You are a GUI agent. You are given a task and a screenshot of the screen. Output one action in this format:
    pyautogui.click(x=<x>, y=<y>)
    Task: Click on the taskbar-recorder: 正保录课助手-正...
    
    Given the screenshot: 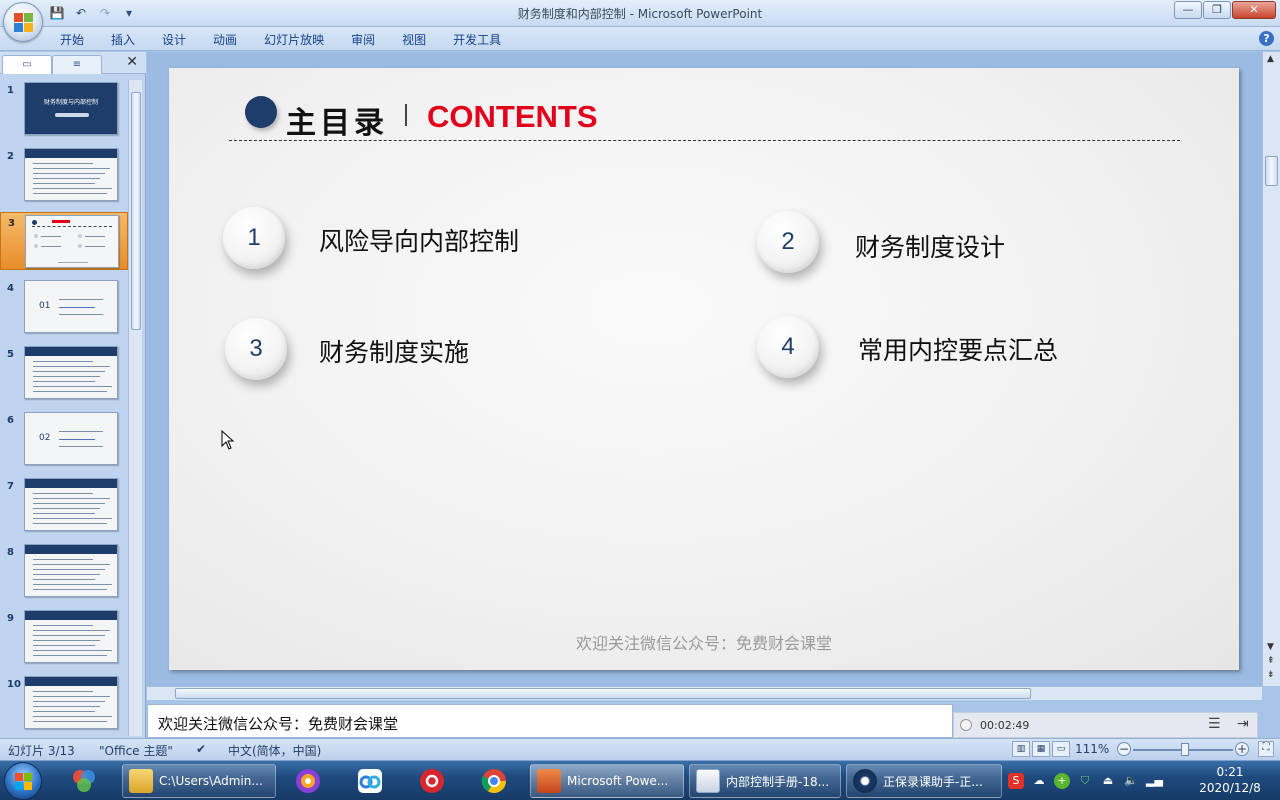 What is the action you would take?
    pyautogui.click(x=924, y=781)
    